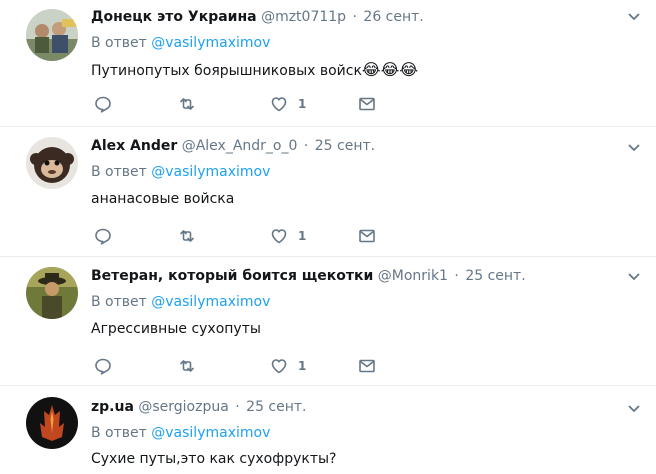 The image size is (656, 474). I want to click on tweet-text: Путинопутых боярышниковых войск😂😂😂, so click(254, 70).